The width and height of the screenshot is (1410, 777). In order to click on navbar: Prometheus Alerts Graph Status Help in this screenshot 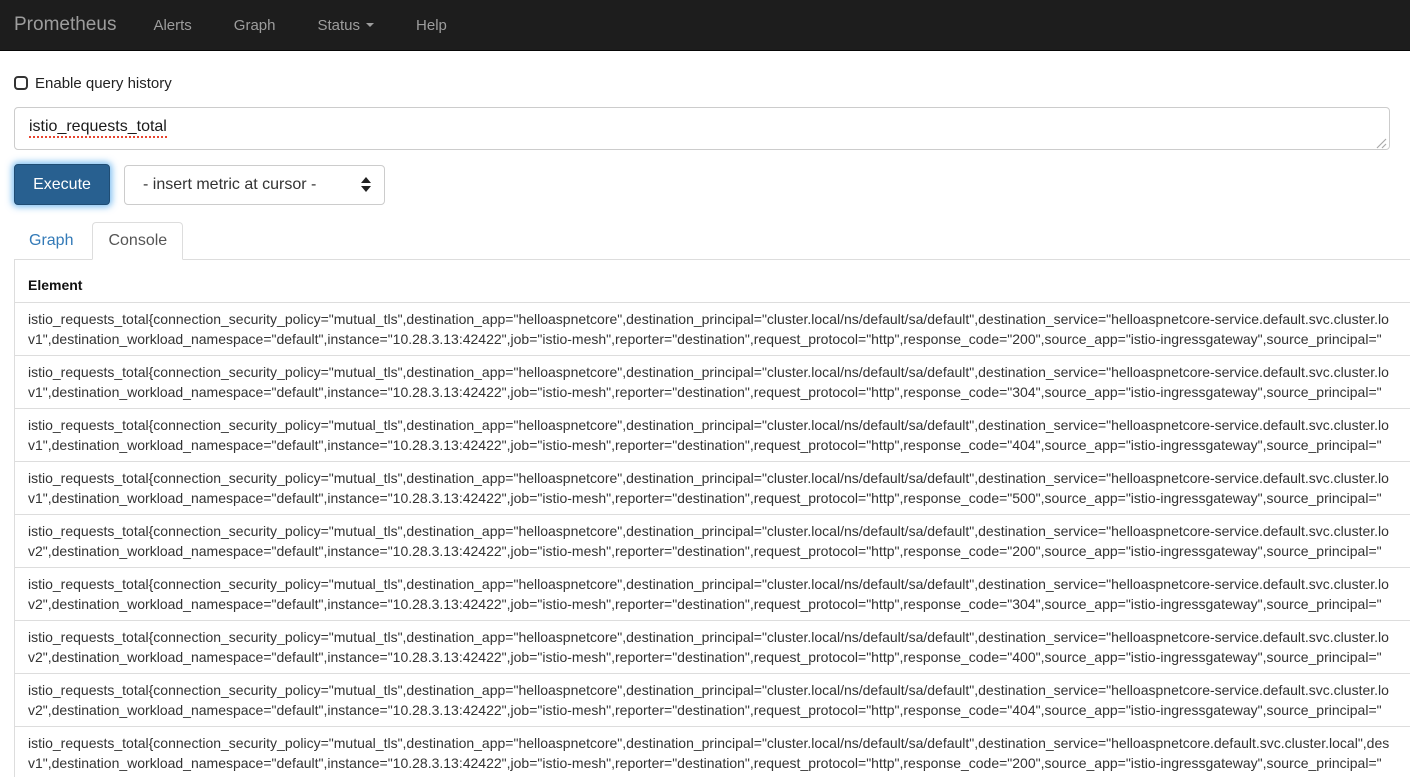, I will do `click(705, 25)`.